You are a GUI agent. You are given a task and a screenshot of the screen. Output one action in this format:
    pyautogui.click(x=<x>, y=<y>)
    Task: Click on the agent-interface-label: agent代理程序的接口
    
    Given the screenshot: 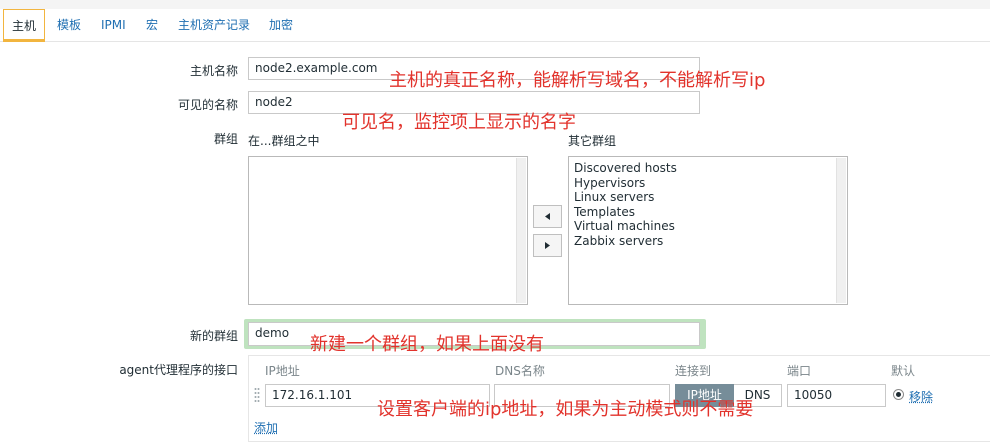 What is the action you would take?
    pyautogui.click(x=178, y=370)
    